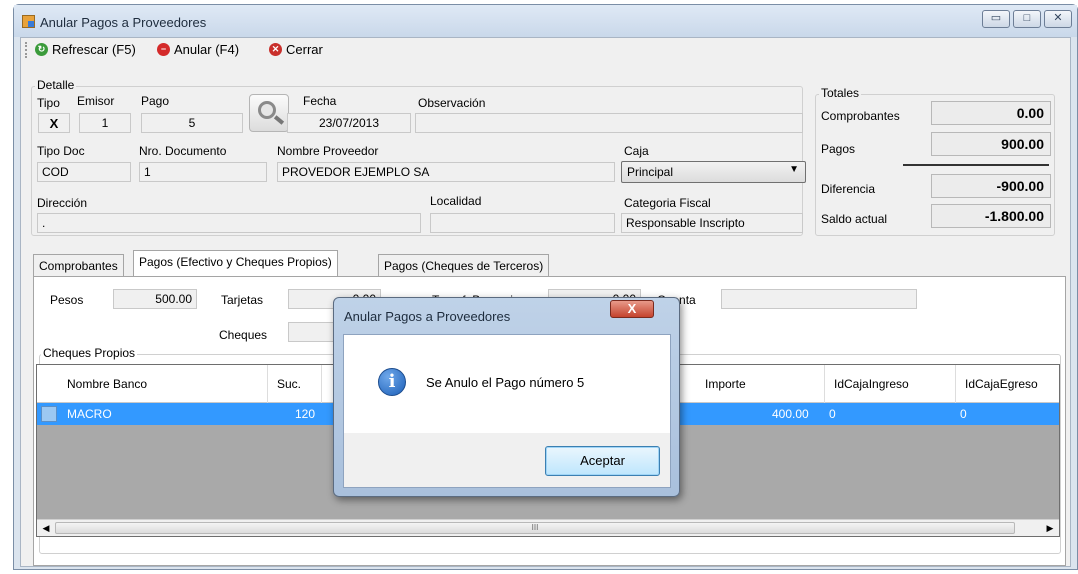 The width and height of the screenshot is (1078, 574). I want to click on search-icon, so click(267, 110).